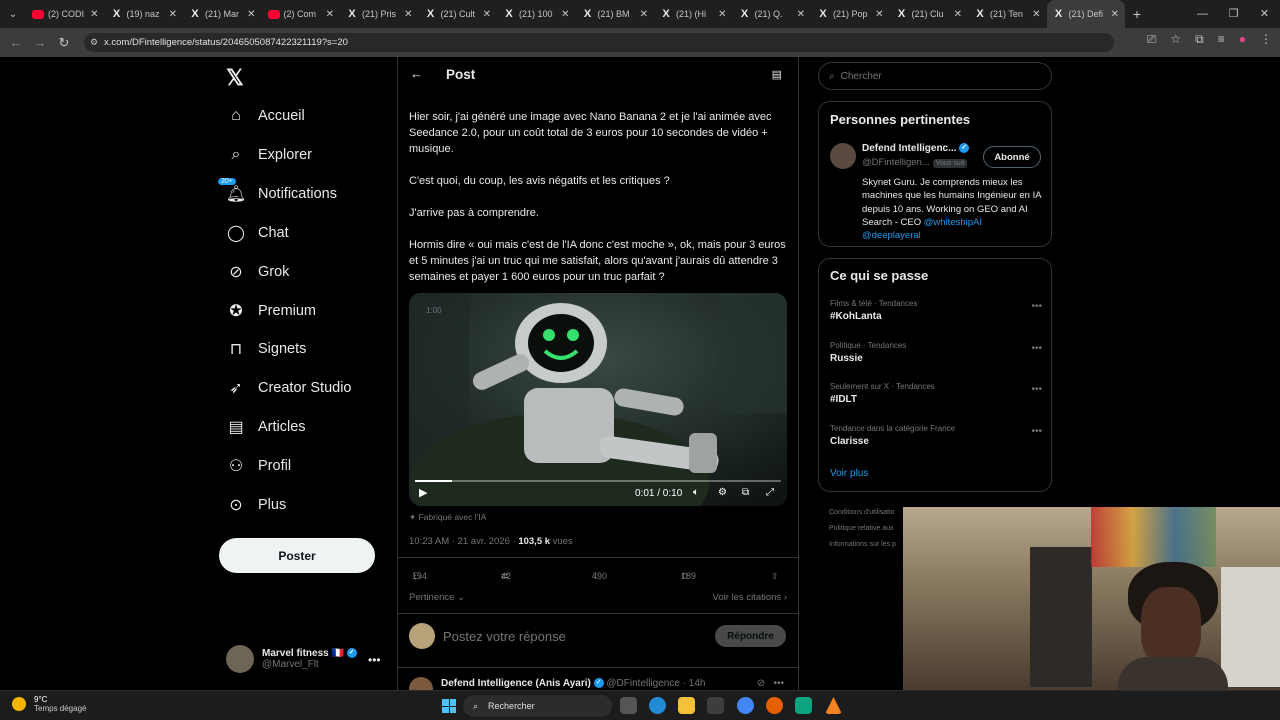  Describe the element at coordinates (1012, 157) in the screenshot. I see `following-button: Abonné` at that location.